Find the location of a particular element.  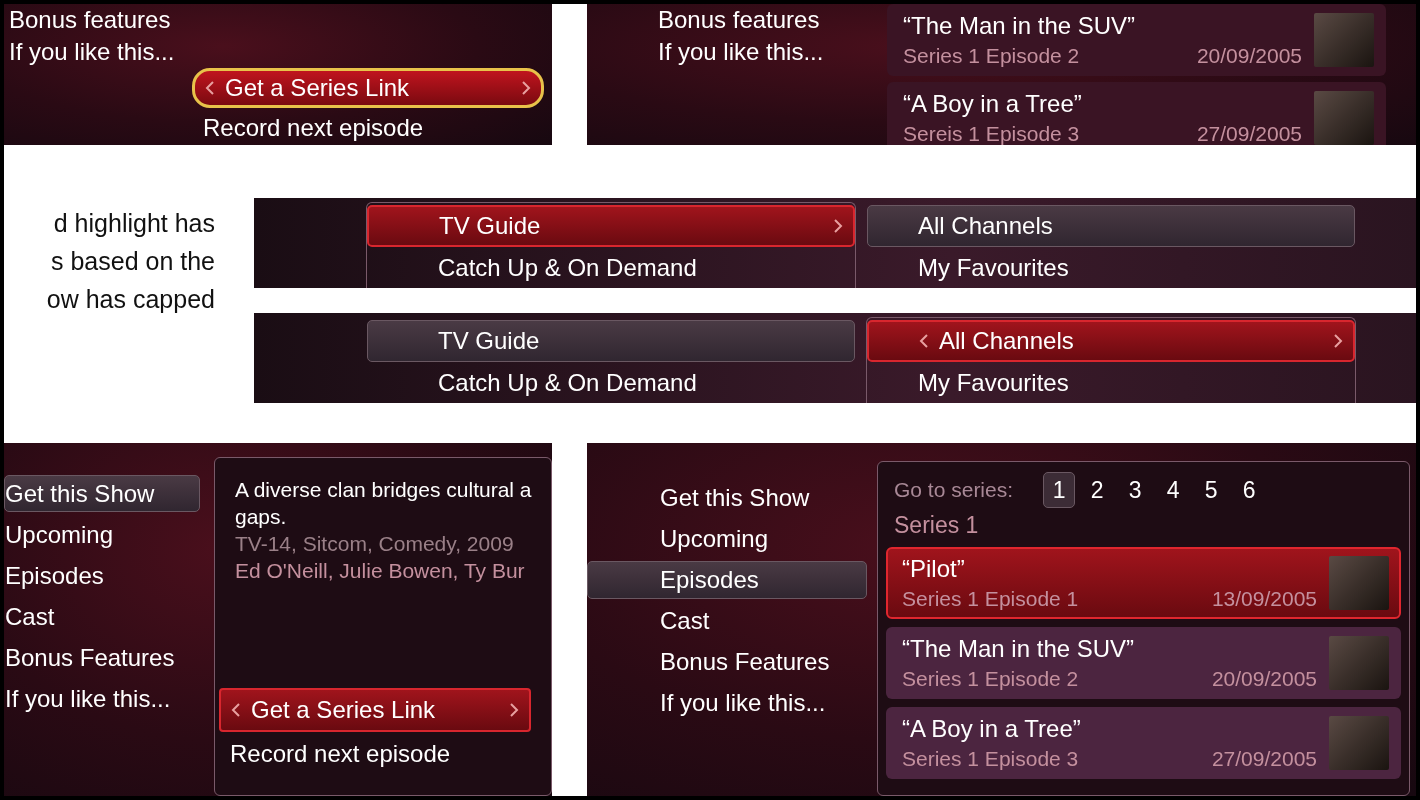

series-tab: 1 is located at coordinates (1059, 490).